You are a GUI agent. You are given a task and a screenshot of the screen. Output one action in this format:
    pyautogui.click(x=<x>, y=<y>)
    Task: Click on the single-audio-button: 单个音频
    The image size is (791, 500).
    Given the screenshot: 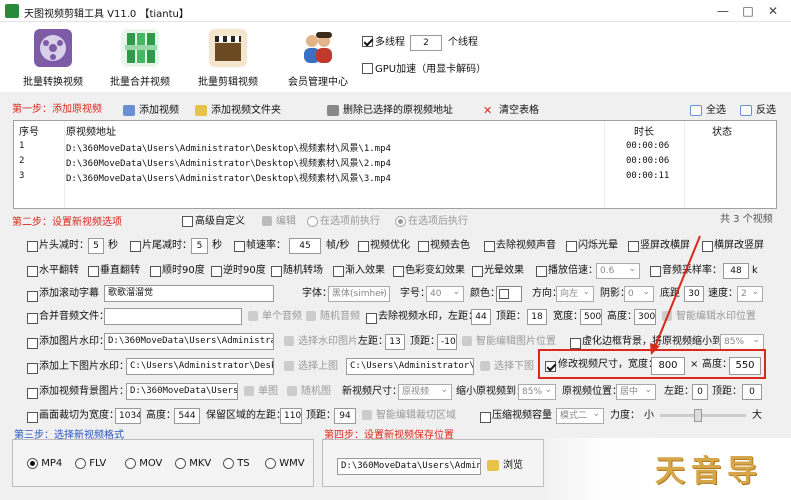 What is the action you would take?
    pyautogui.click(x=275, y=317)
    